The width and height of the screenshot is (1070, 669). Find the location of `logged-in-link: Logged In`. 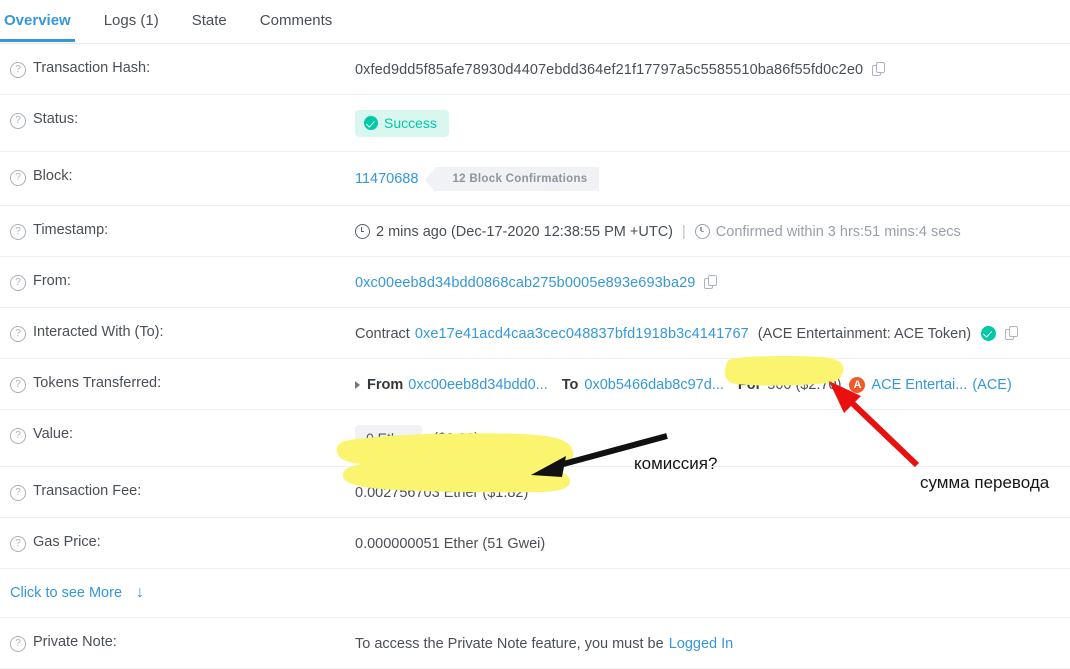

logged-in-link: Logged In is located at coordinates (701, 644).